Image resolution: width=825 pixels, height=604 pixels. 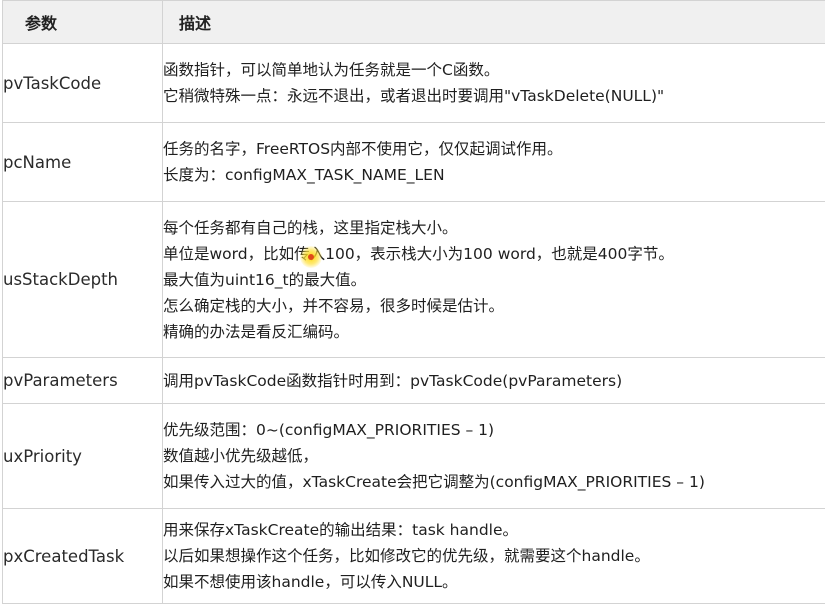 I want to click on description-line: 怎么确定栈的大小，并不容易，很多时候是估计。, so click(x=494, y=306).